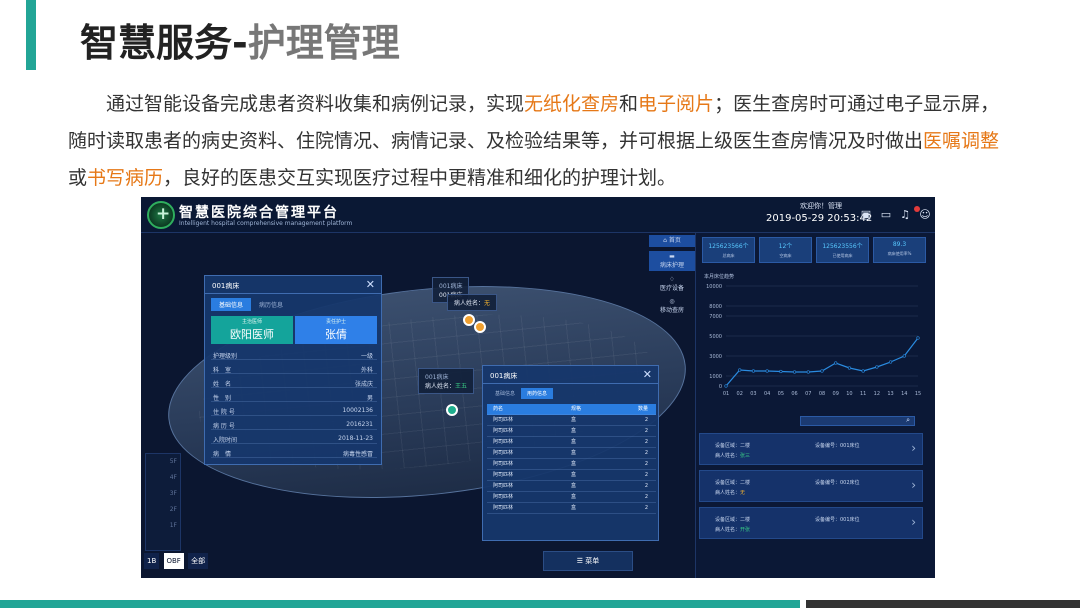  Describe the element at coordinates (863, 394) in the screenshot. I see `x-tick-label: 11` at that location.